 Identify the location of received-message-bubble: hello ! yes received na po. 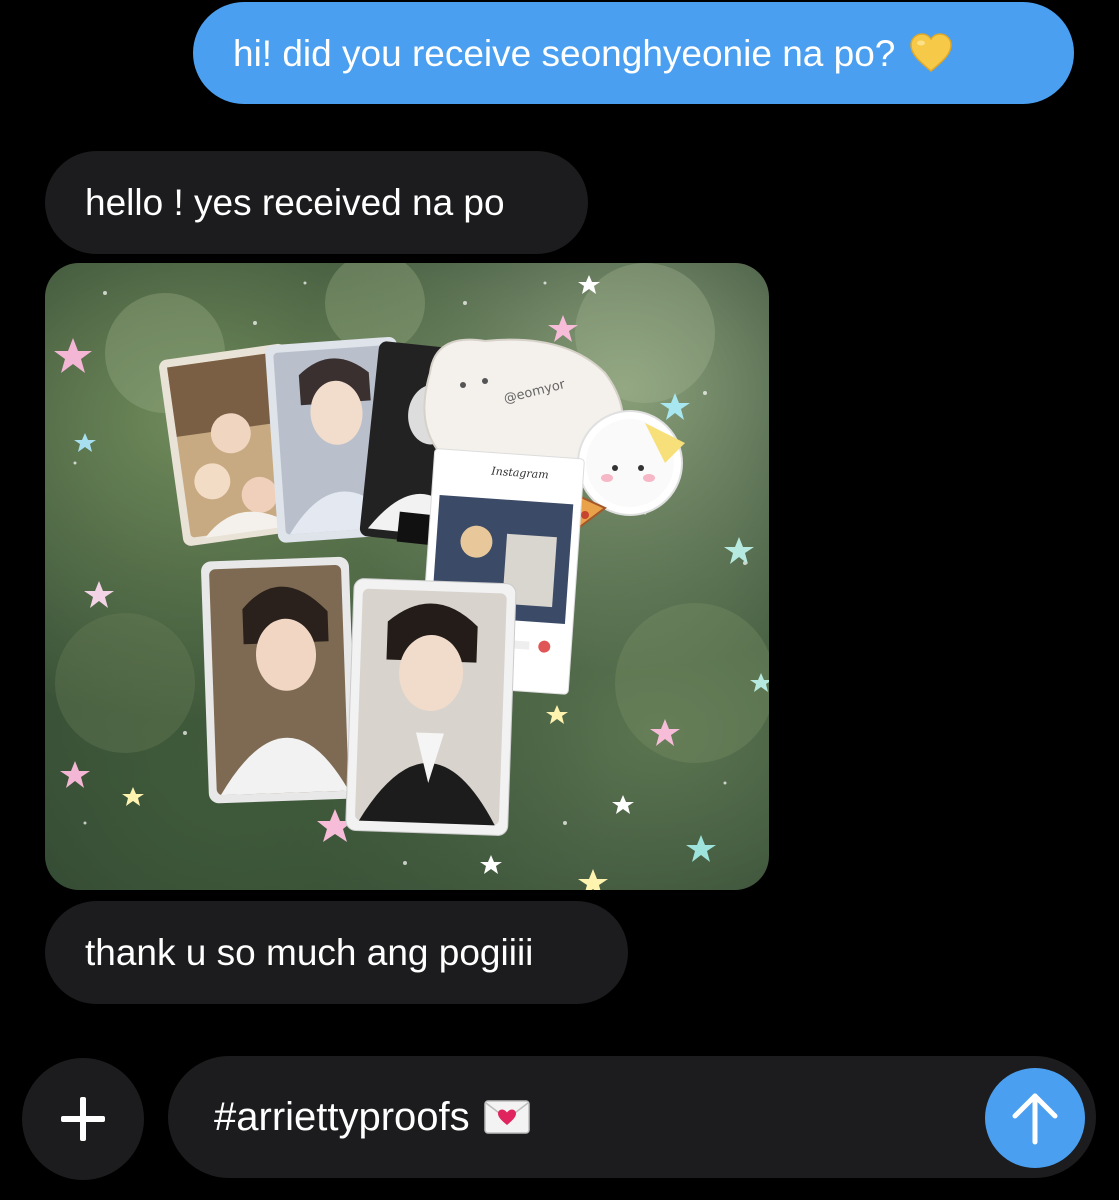
(316, 202).